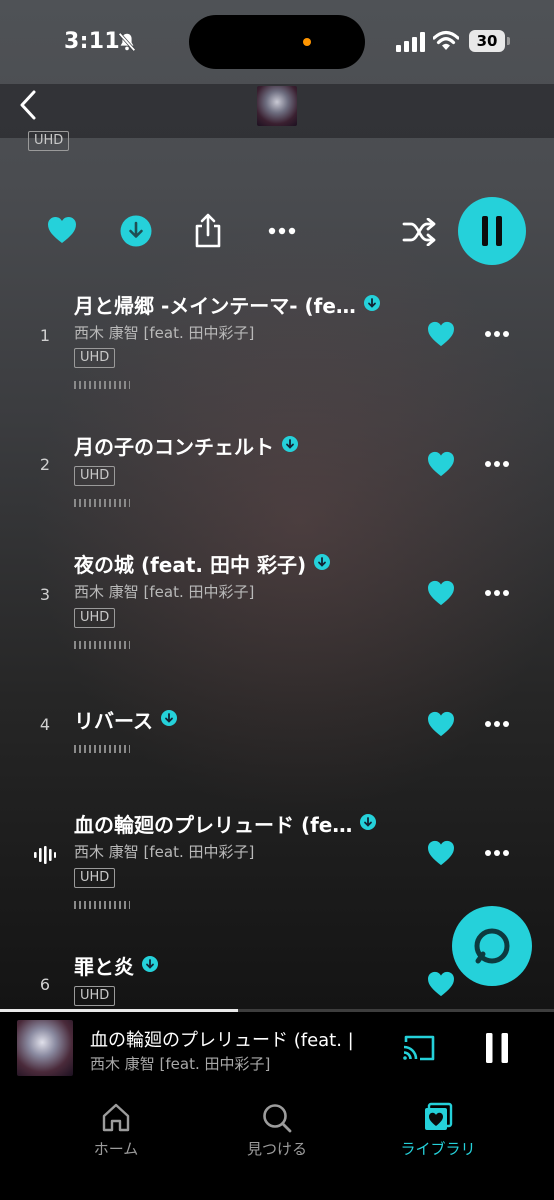 This screenshot has height=1200, width=554. I want to click on track-number: 3, so click(45, 594).